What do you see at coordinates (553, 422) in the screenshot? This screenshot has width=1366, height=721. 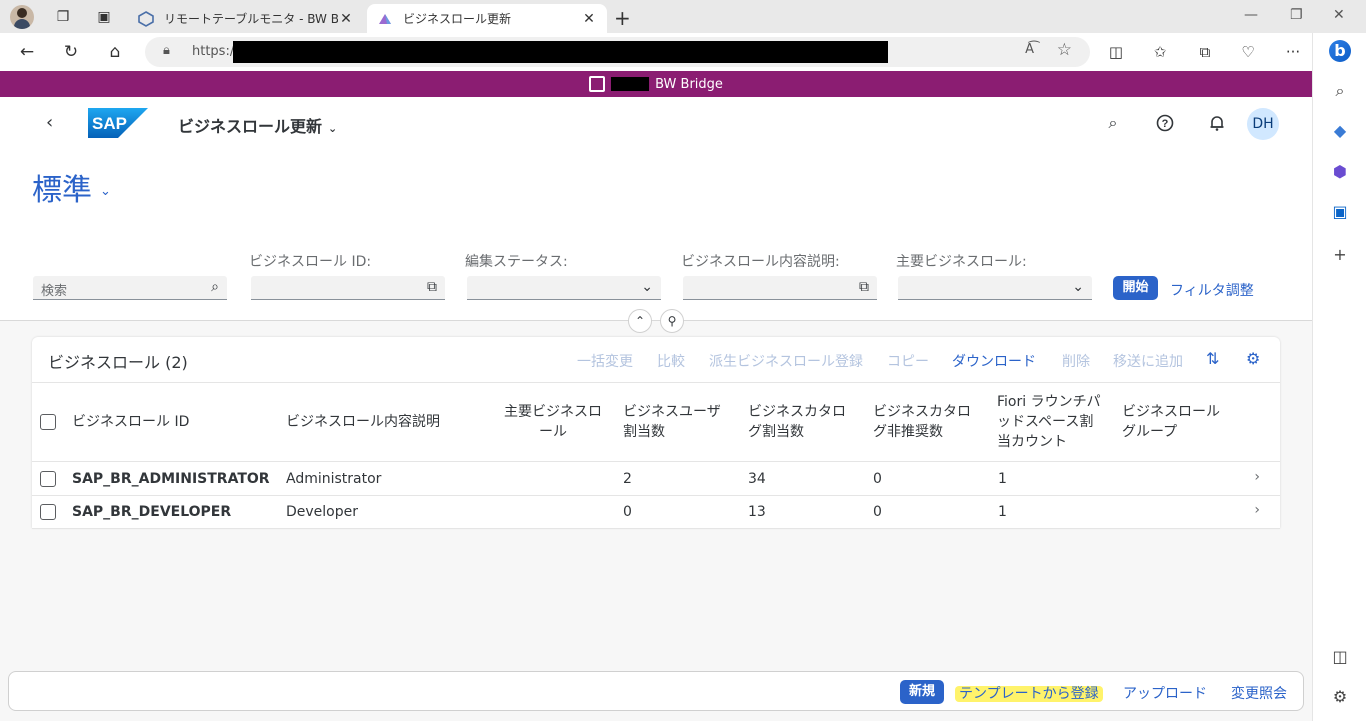 I see `col-main-role: 主要ビジネスロ ール` at bounding box center [553, 422].